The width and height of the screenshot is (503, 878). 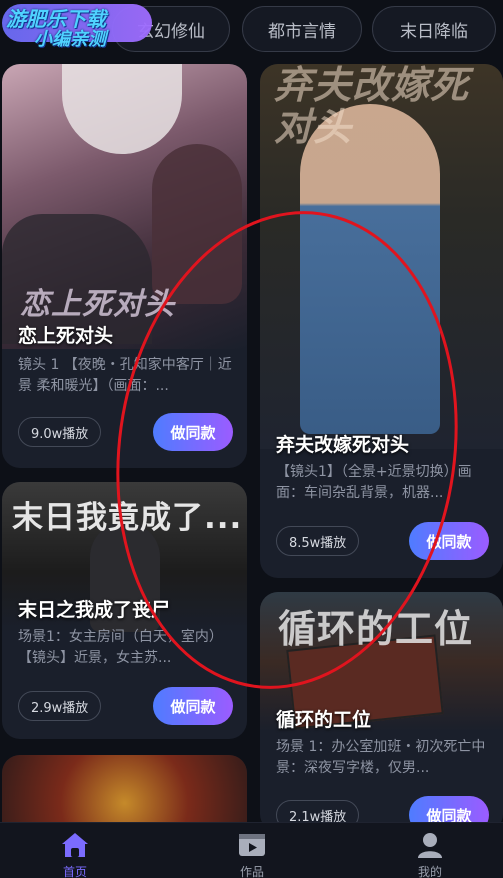 I want to click on play-count-badge: 8.5w播放, so click(x=318, y=541).